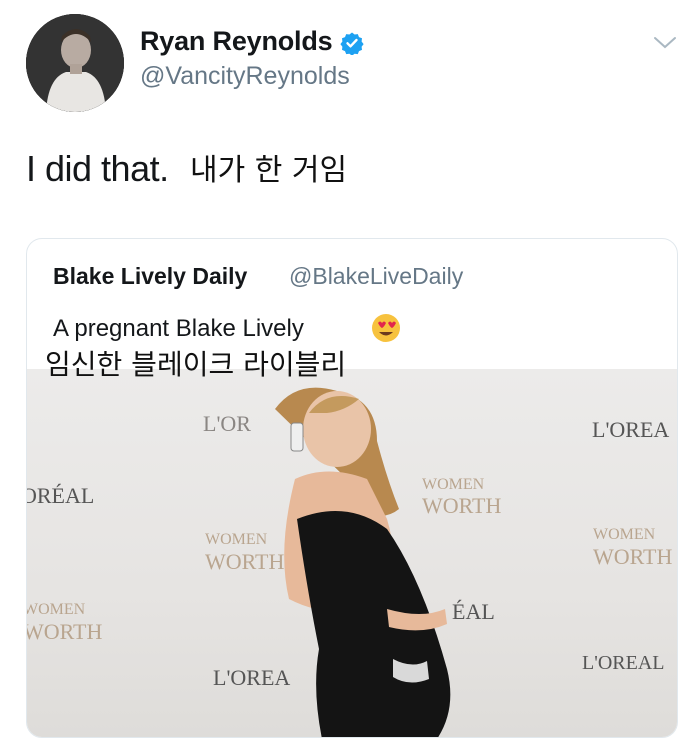 This screenshot has width=700, height=752. I want to click on quoted-author-handle: @BlakeLiveDaily, so click(376, 276).